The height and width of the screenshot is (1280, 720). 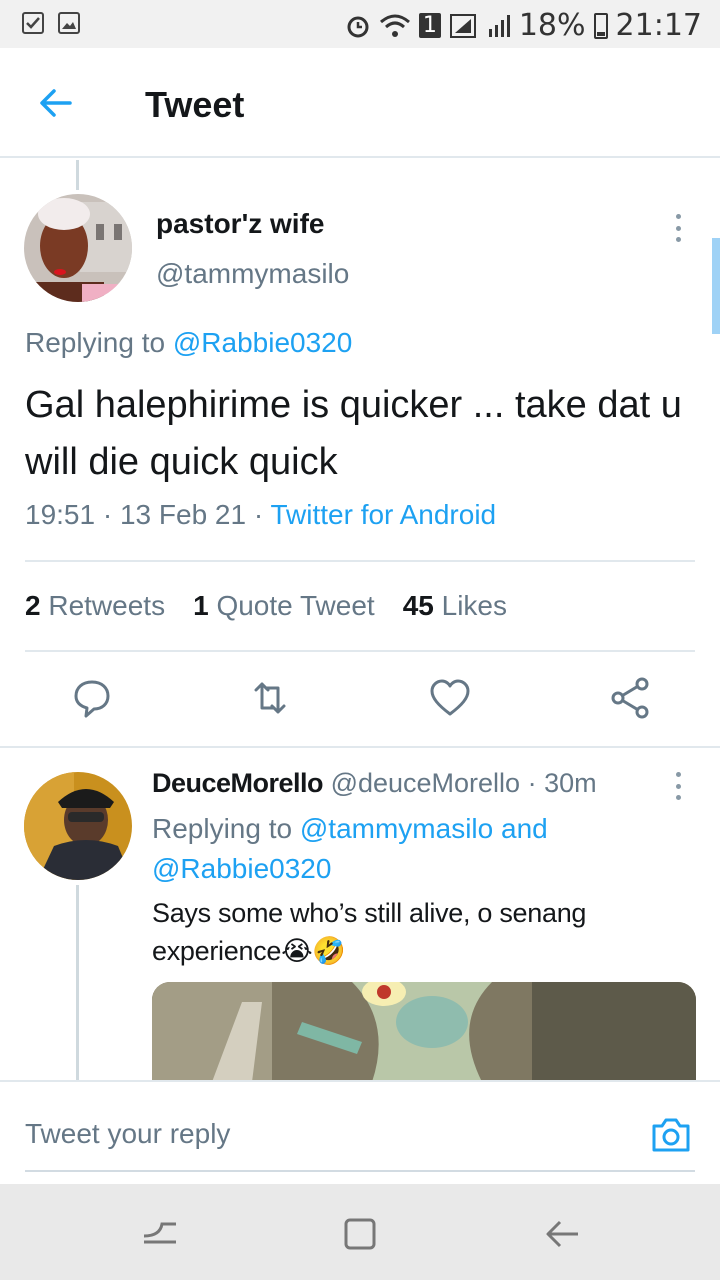 I want to click on reply-icon, so click(x=92, y=698).